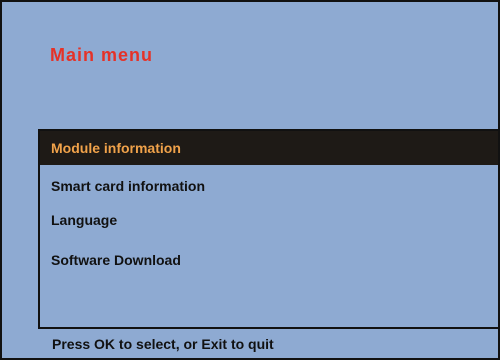 The image size is (500, 360). What do you see at coordinates (269, 148) in the screenshot?
I see `menu-item-module-information: Module information` at bounding box center [269, 148].